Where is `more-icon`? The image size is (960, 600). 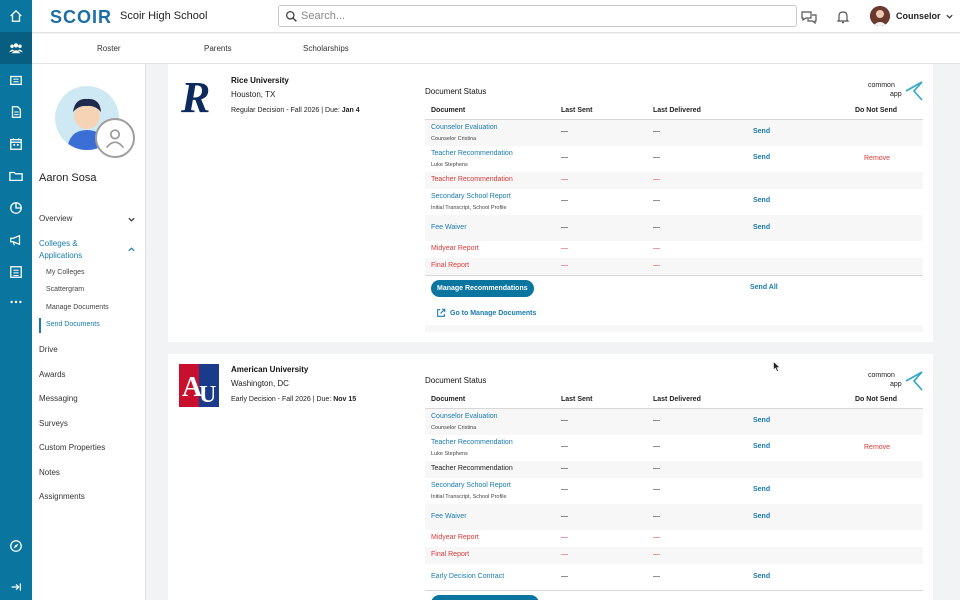 more-icon is located at coordinates (16, 302).